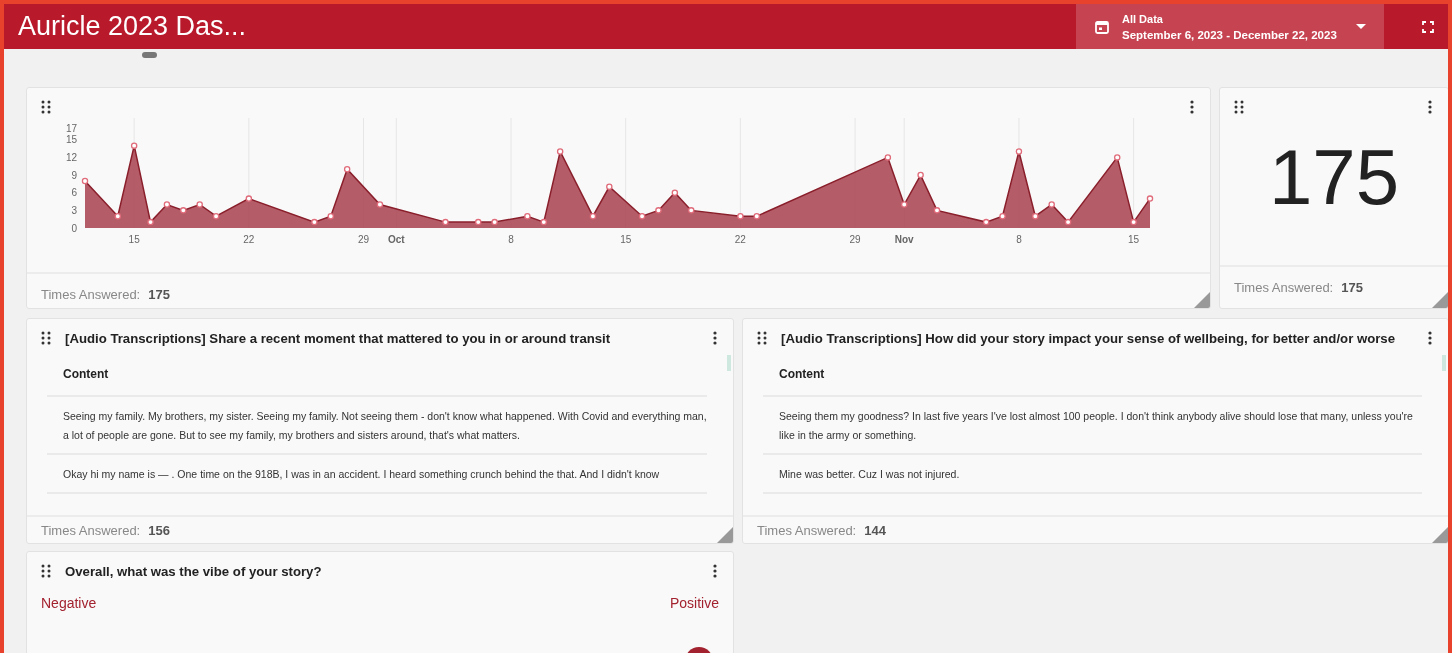  I want to click on y-axis-label: 17, so click(71, 128).